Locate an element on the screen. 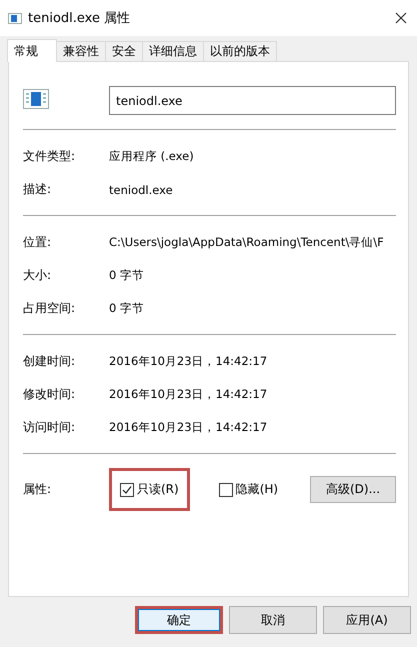 The height and width of the screenshot is (647, 417). property-label: 大小: is located at coordinates (37, 275).